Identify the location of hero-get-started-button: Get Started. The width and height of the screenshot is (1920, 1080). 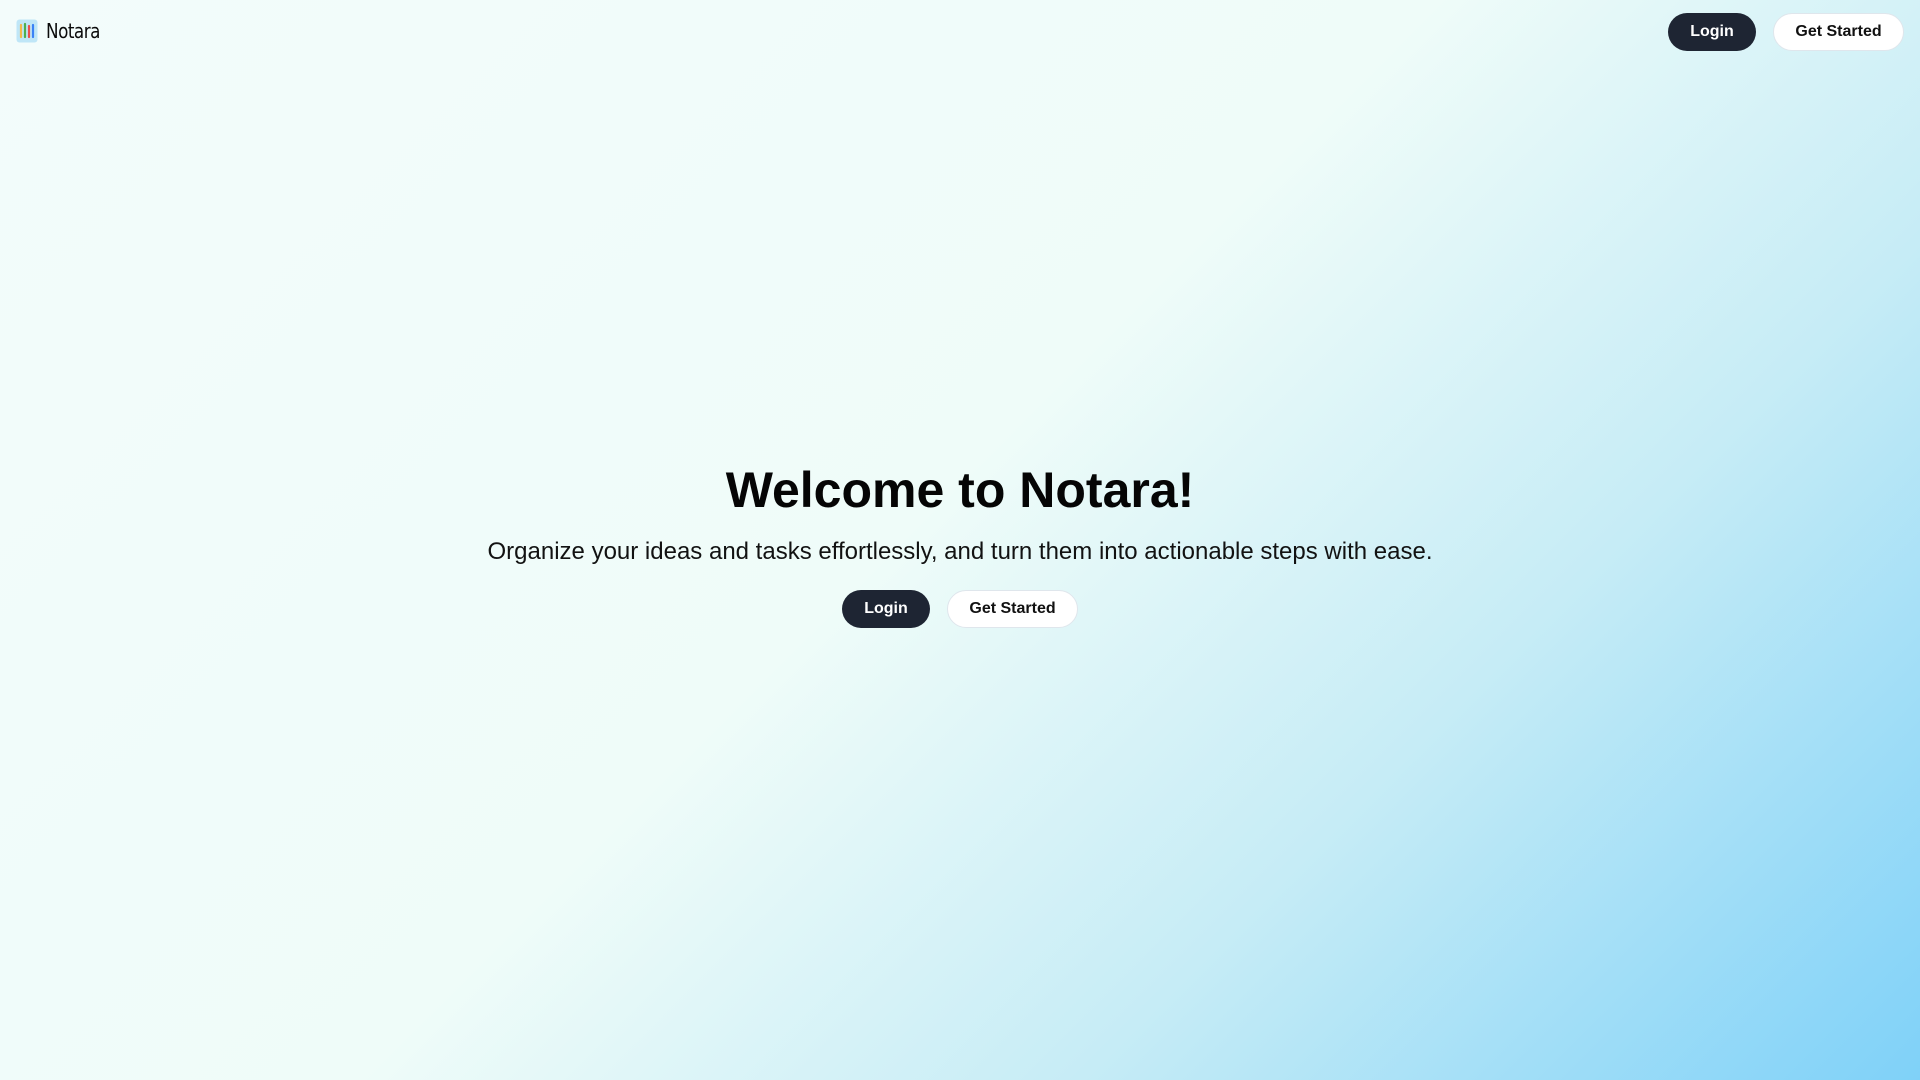
(1012, 609).